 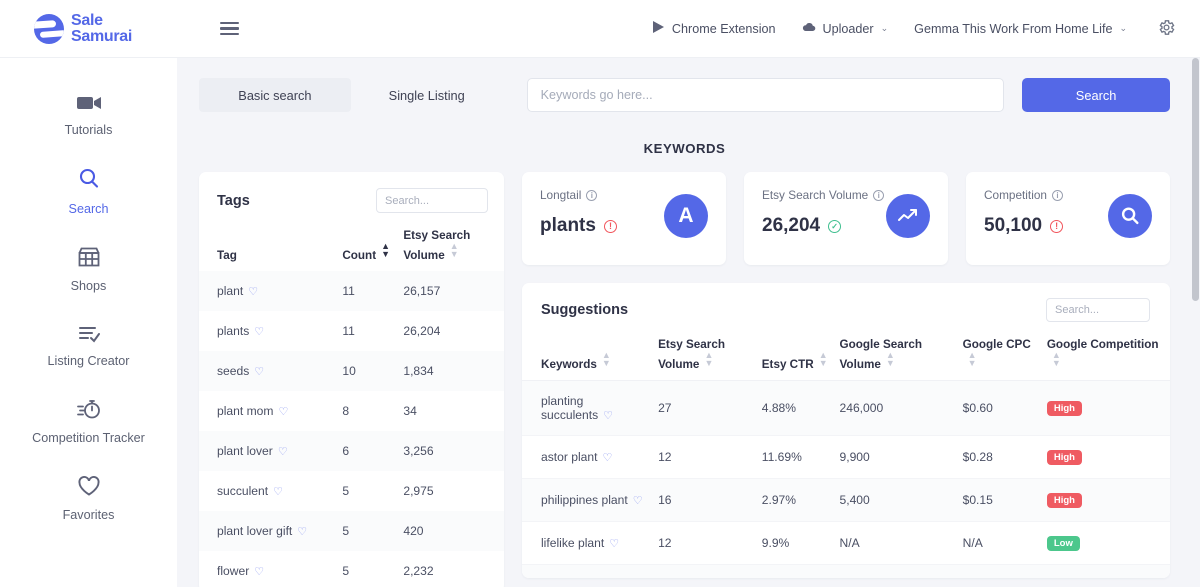 I want to click on google-volume-cell: 9,900, so click(x=901, y=457).